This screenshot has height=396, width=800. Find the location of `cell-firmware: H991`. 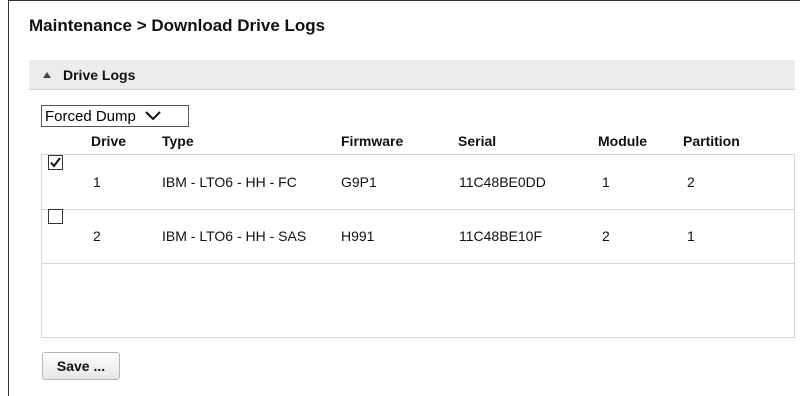

cell-firmware: H991 is located at coordinates (358, 236).